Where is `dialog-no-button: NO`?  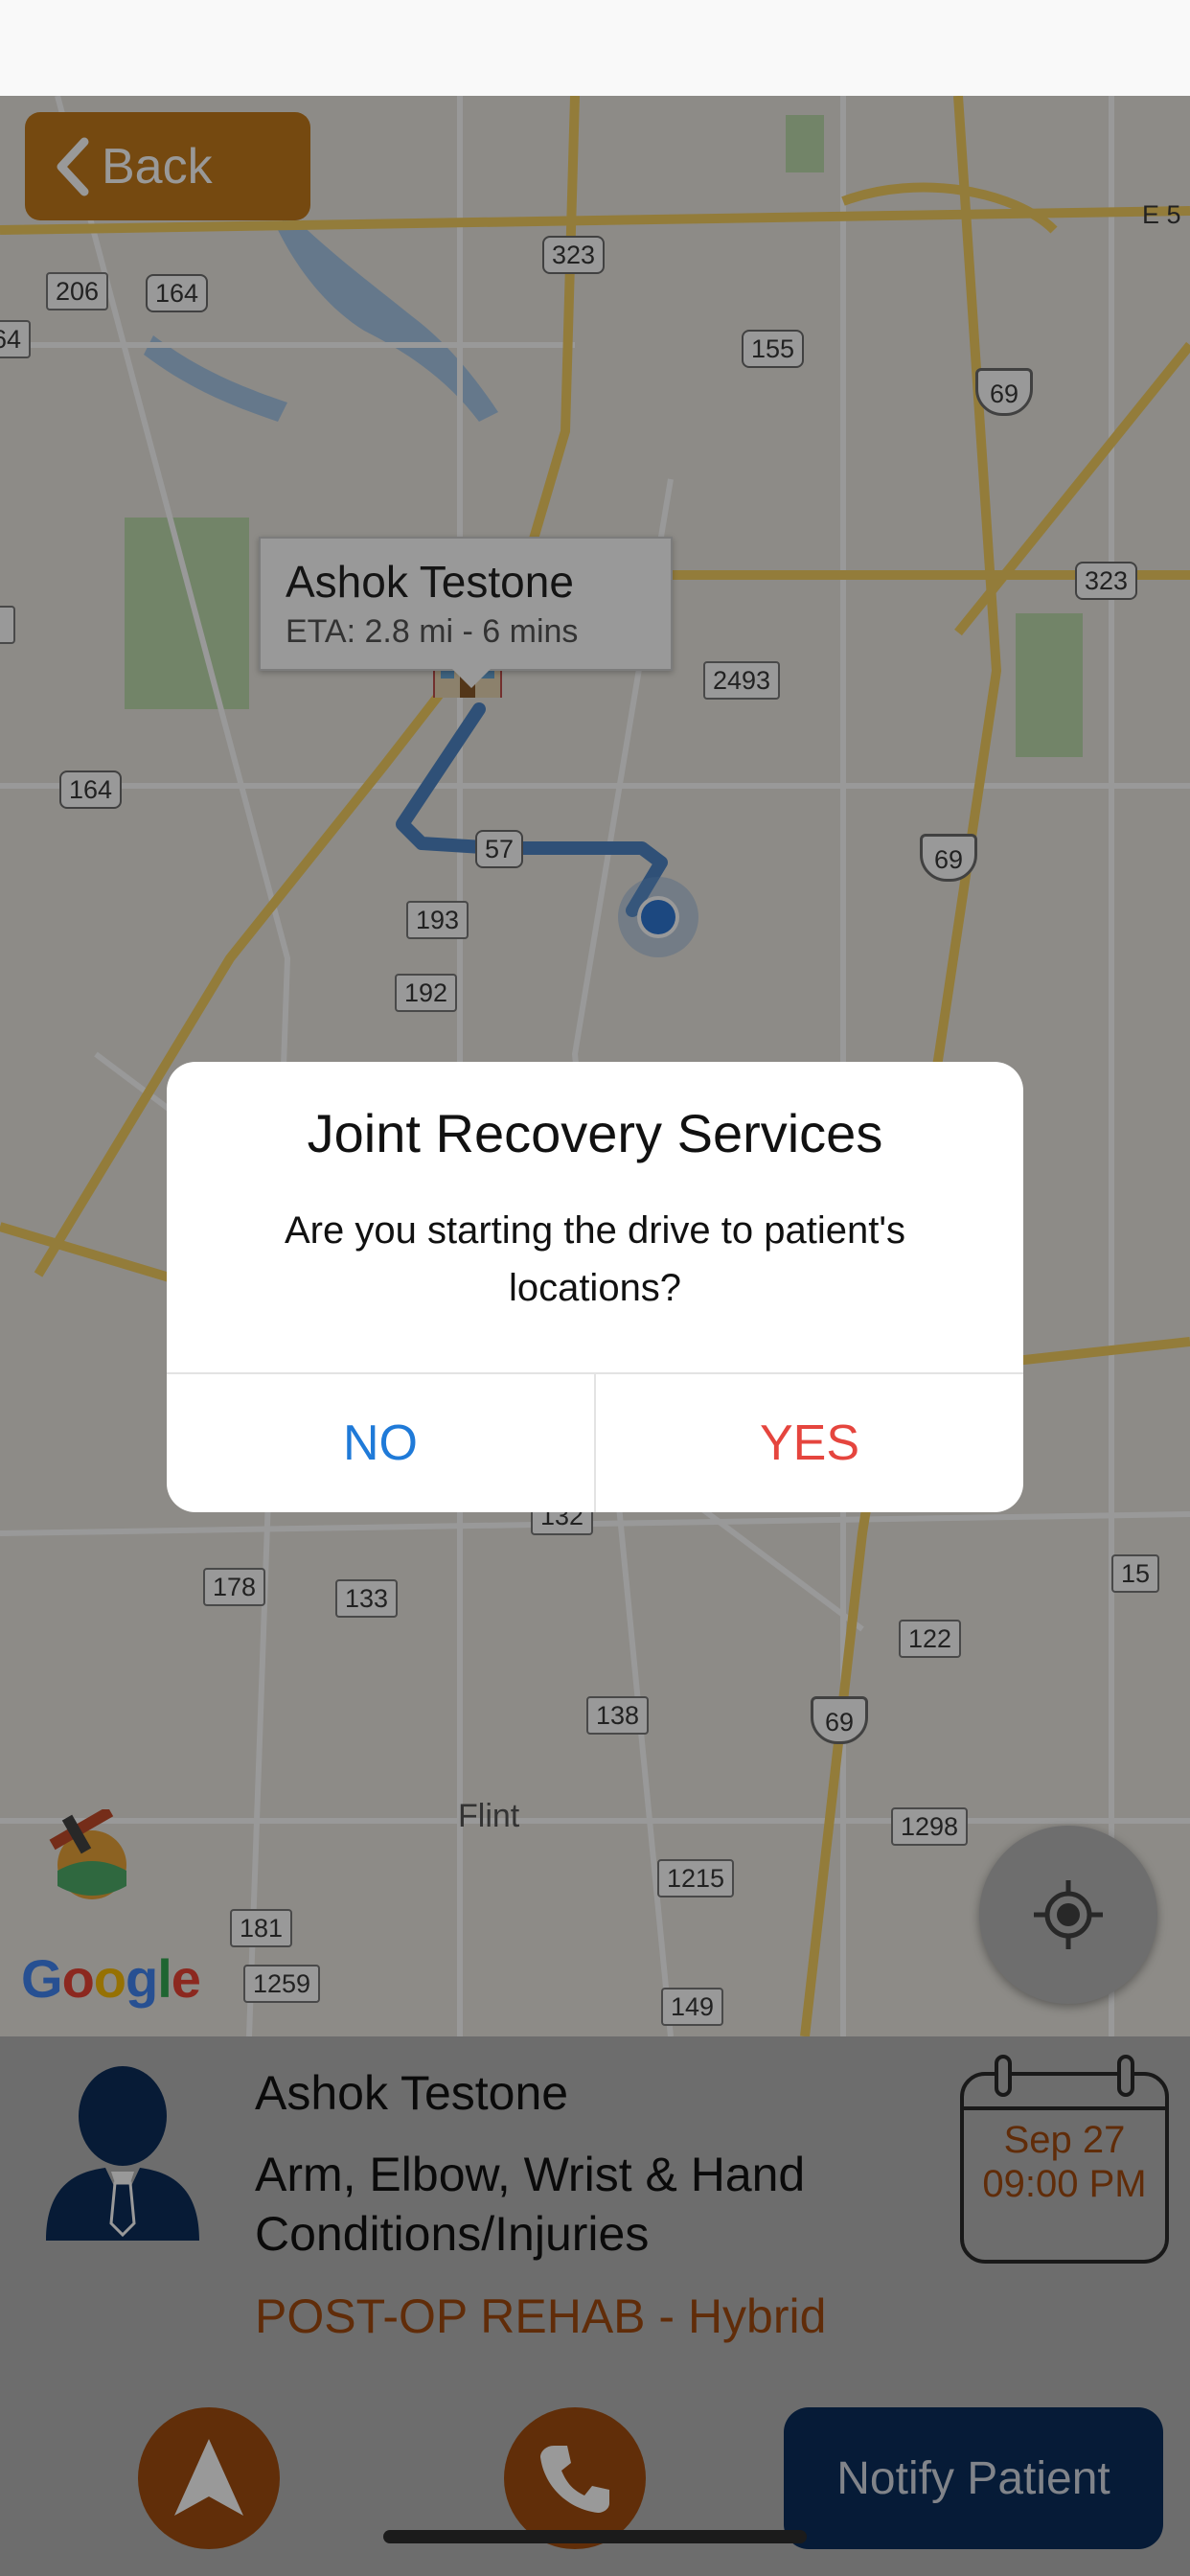 dialog-no-button: NO is located at coordinates (381, 1443).